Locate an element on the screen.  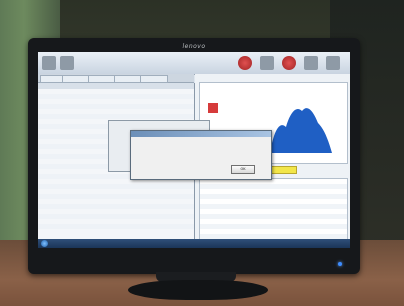
power-indicator is located at coordinates (340, 264).